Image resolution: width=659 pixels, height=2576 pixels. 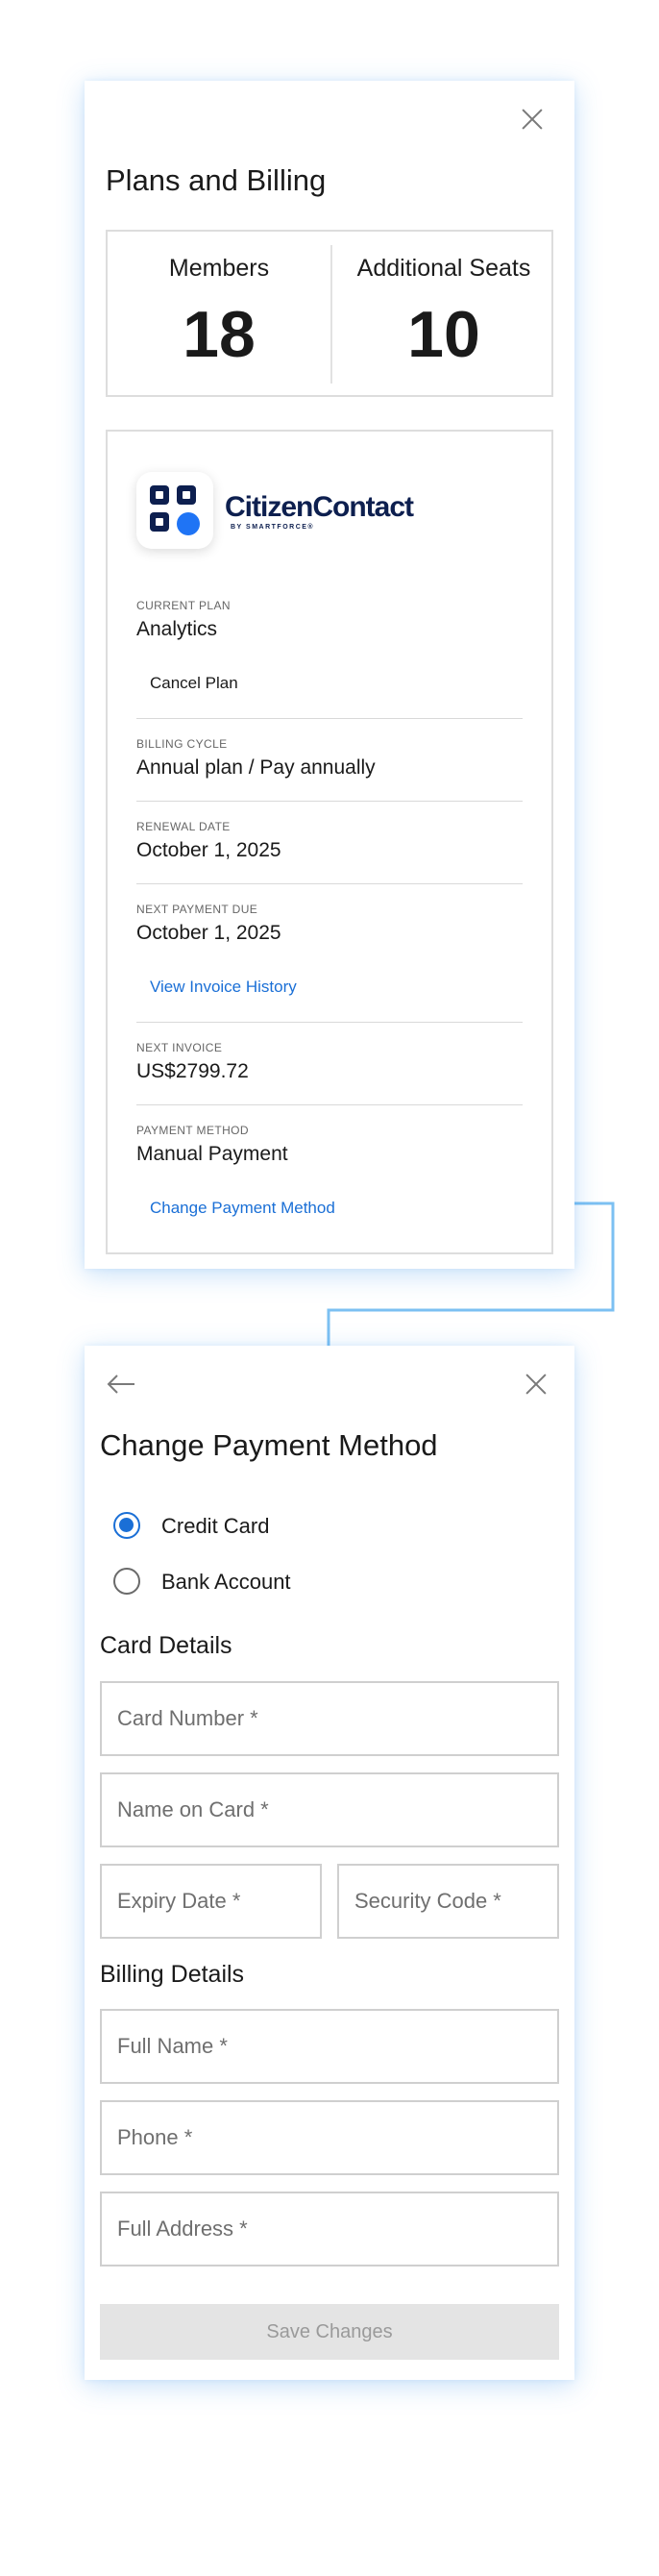 I want to click on citizencontact-logo-icon, so click(x=174, y=511).